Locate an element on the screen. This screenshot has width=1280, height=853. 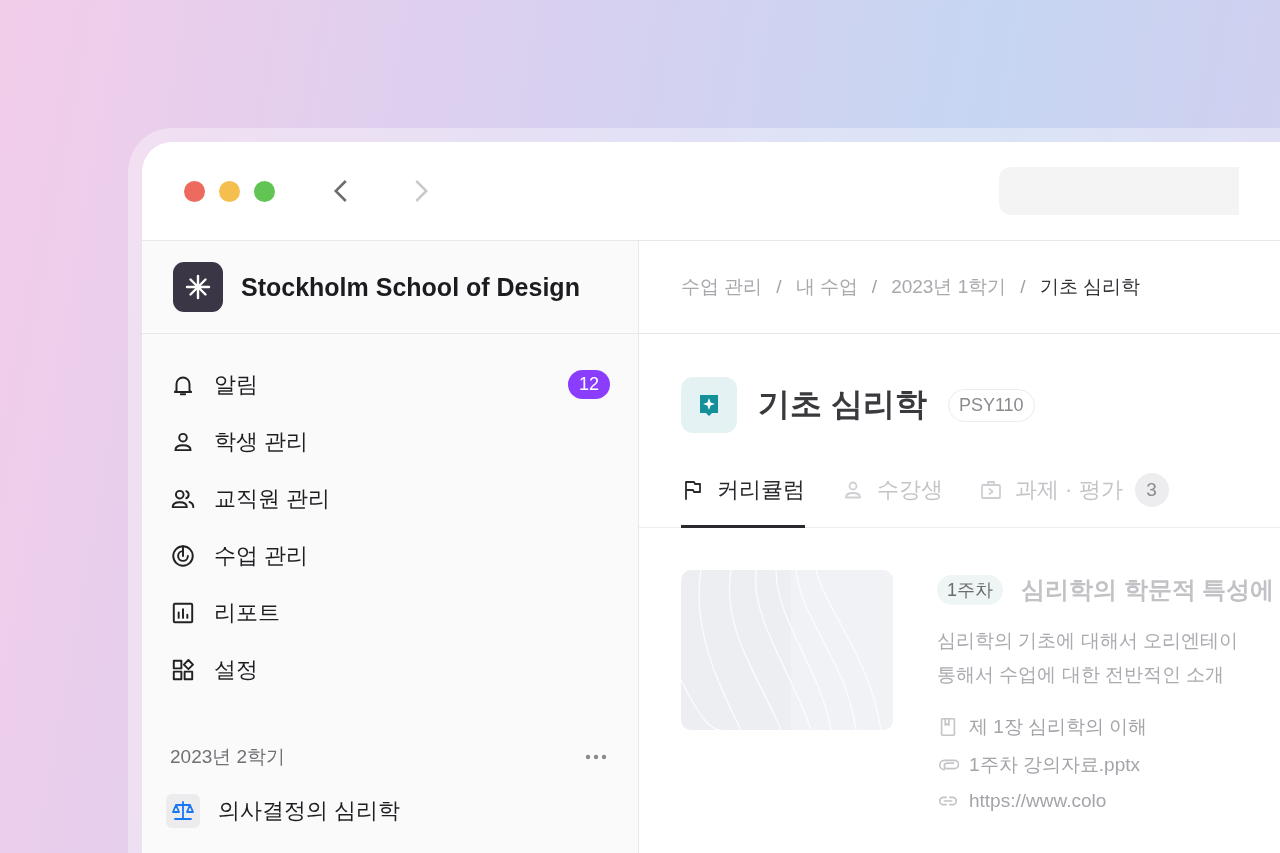
snowflake-logo-icon is located at coordinates (198, 287).